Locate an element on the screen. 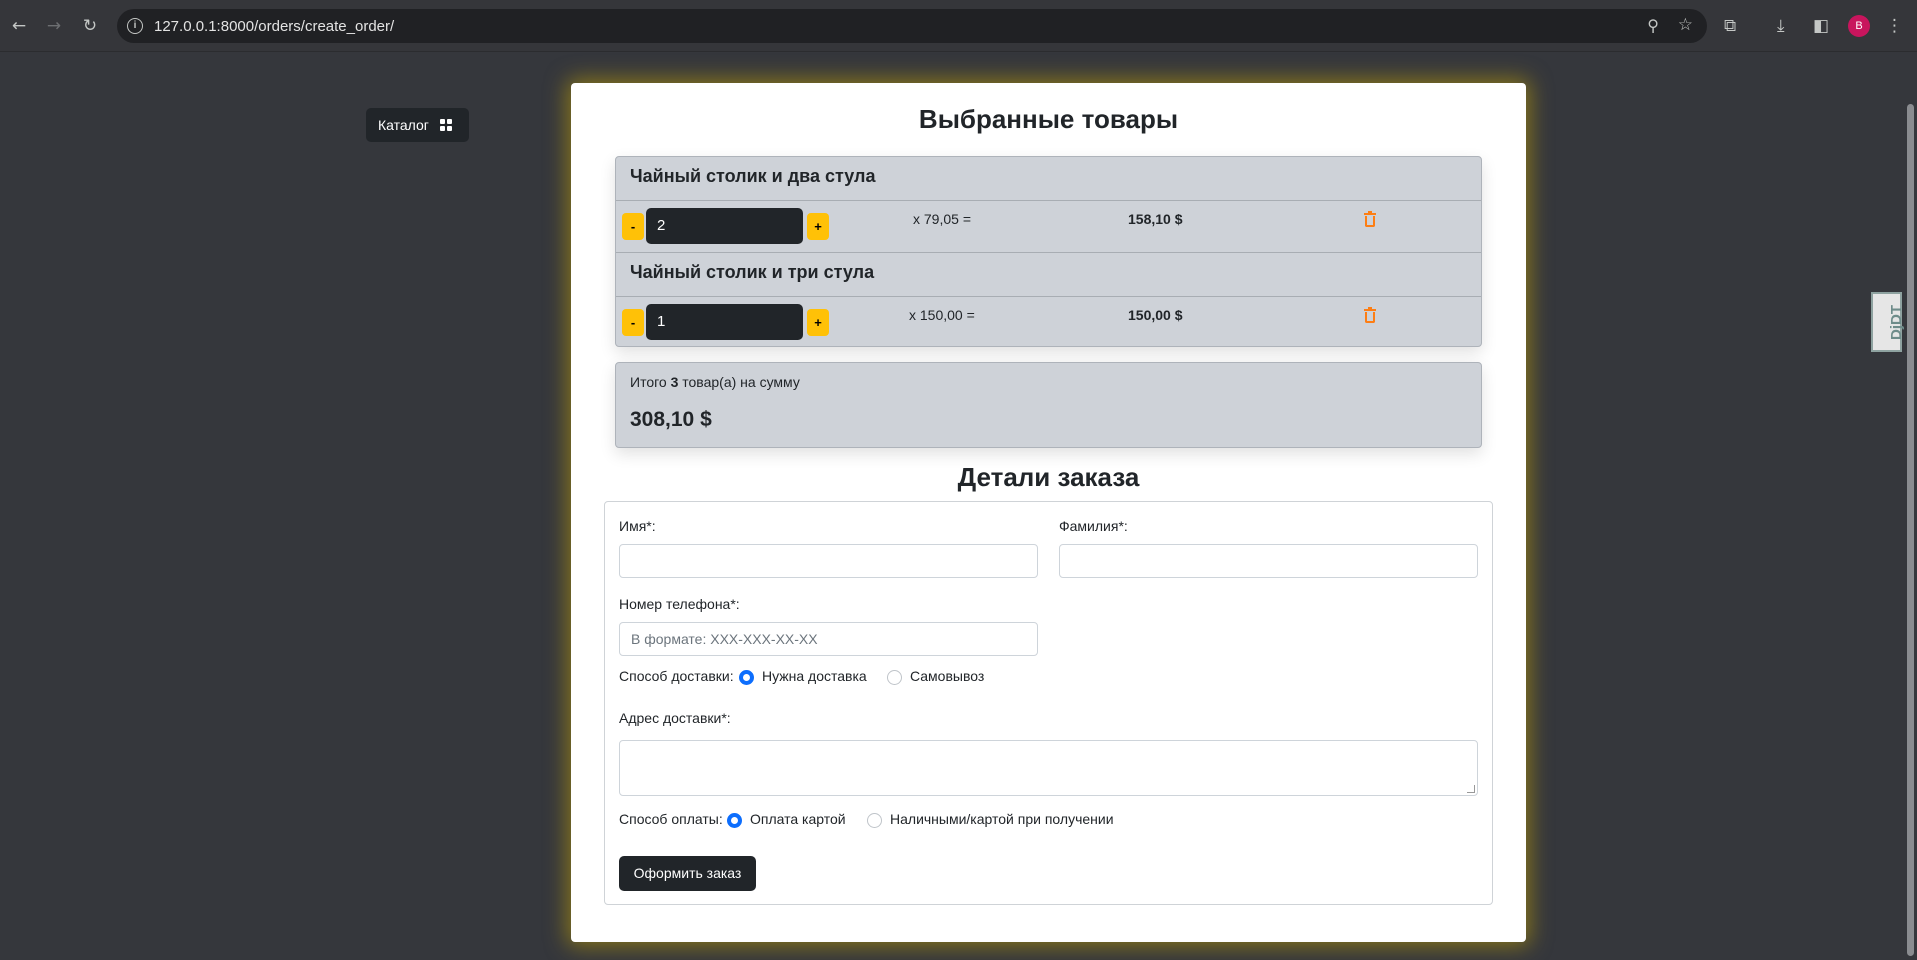 This screenshot has width=1917, height=960. catalog-label: Каталог is located at coordinates (403, 125).